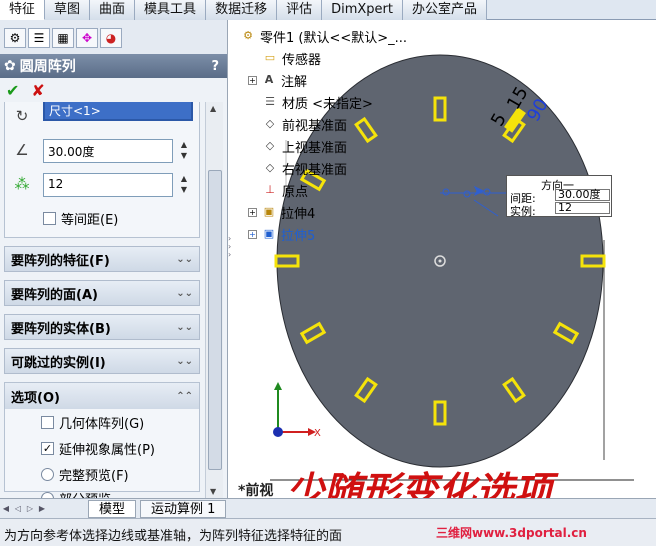 Image resolution: width=656 pixels, height=546 pixels. Describe the element at coordinates (87, 38) in the screenshot. I see `dimxpert-manager-icon: ✥` at that location.